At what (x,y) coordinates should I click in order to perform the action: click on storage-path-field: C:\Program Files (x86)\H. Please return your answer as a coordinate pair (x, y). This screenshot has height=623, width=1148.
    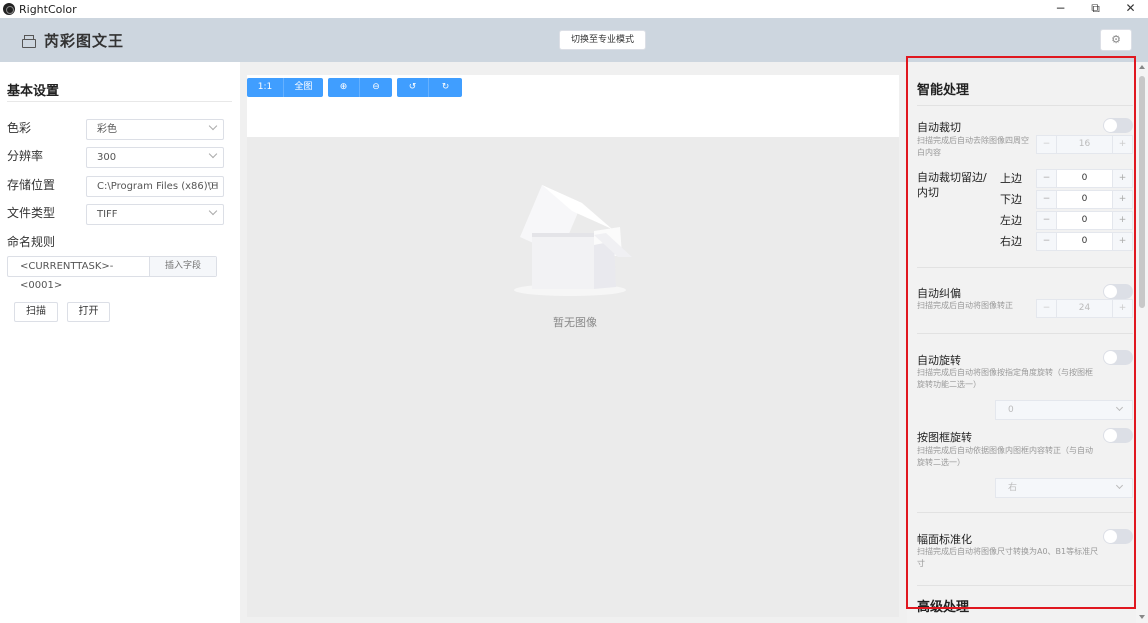
    Looking at the image, I should click on (155, 186).